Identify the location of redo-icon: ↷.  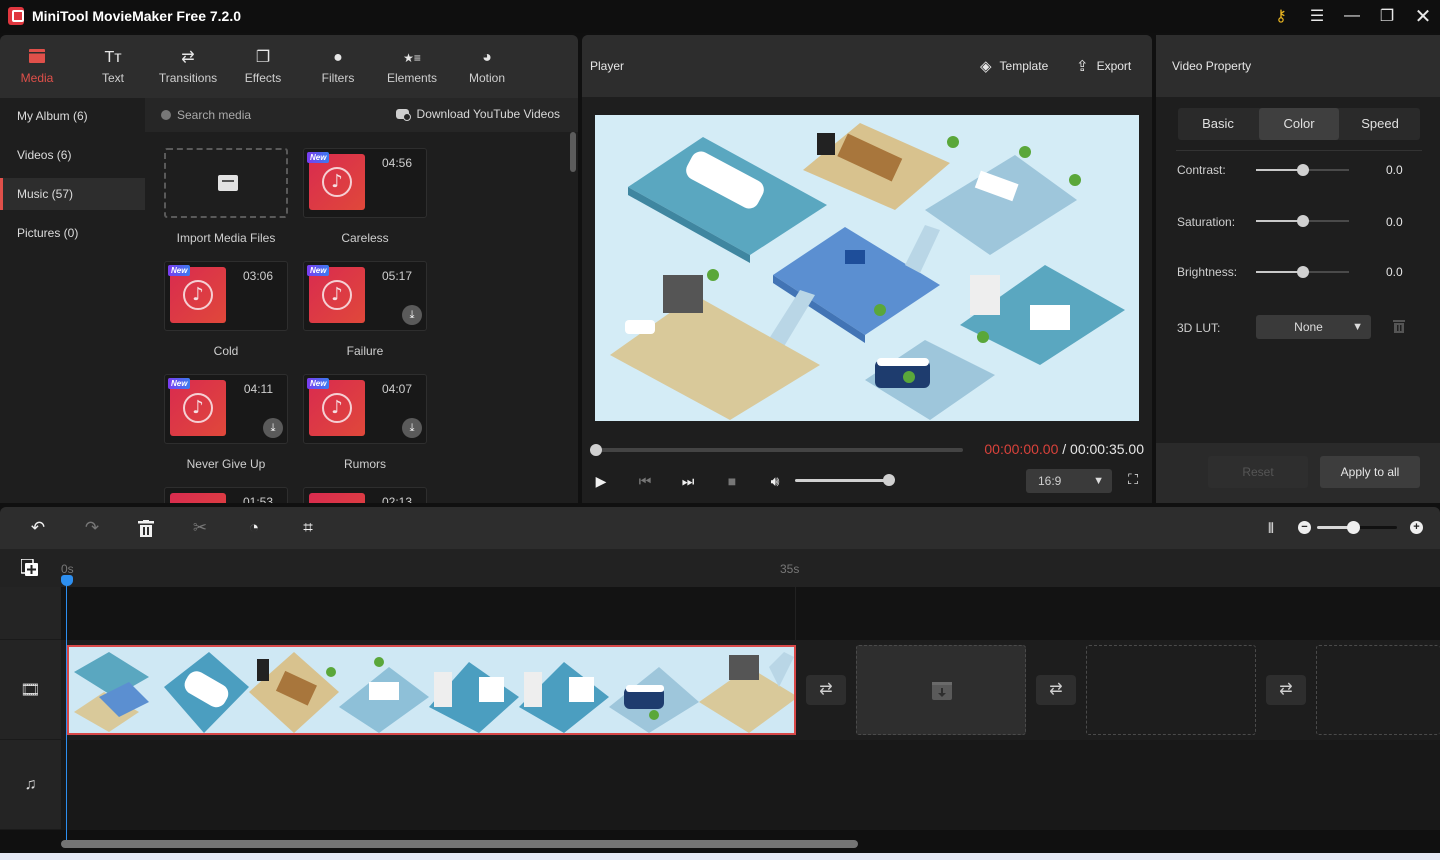
(92, 528).